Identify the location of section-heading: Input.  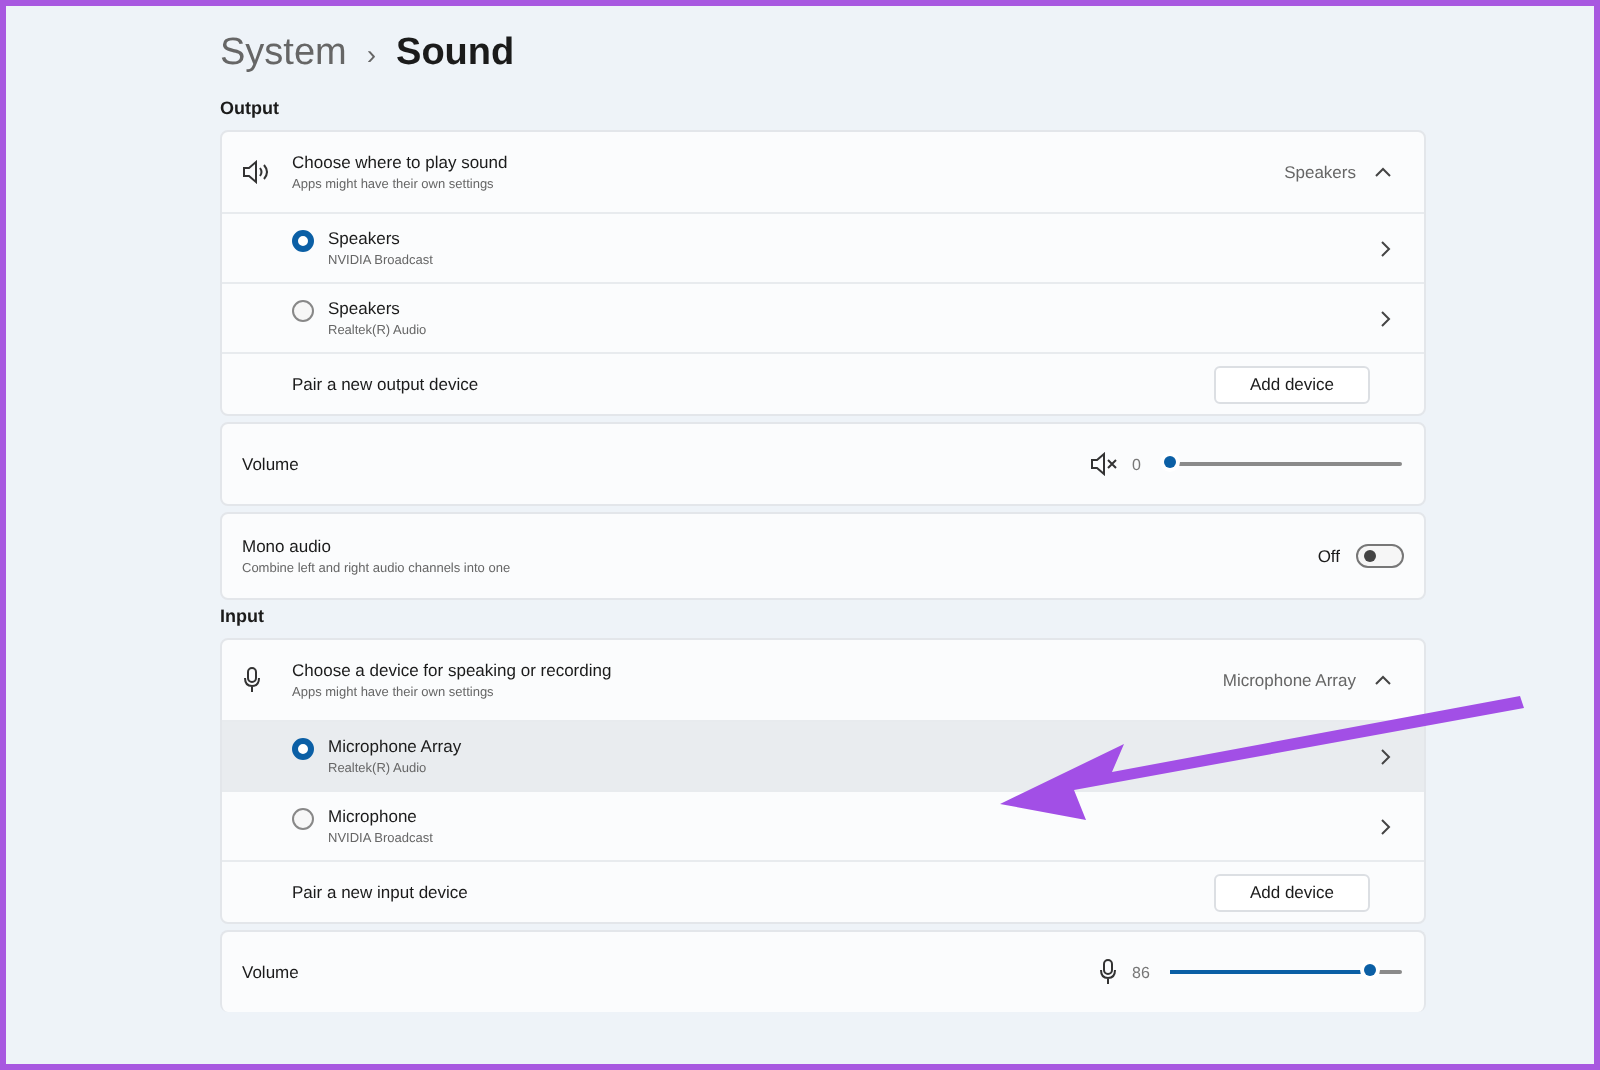
(243, 616).